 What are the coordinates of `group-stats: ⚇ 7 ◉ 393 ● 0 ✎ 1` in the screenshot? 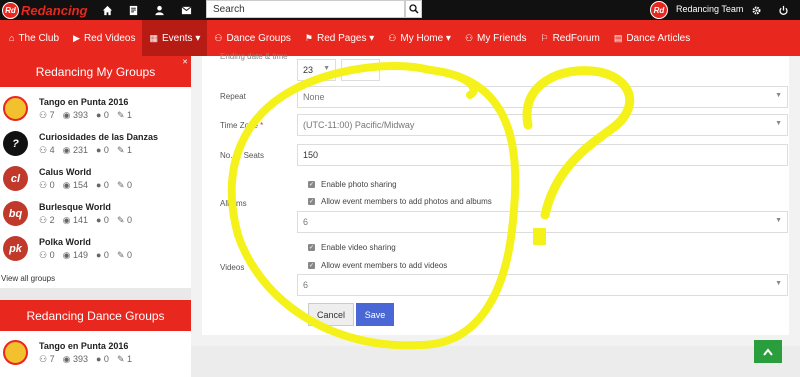 It's located at (85, 114).